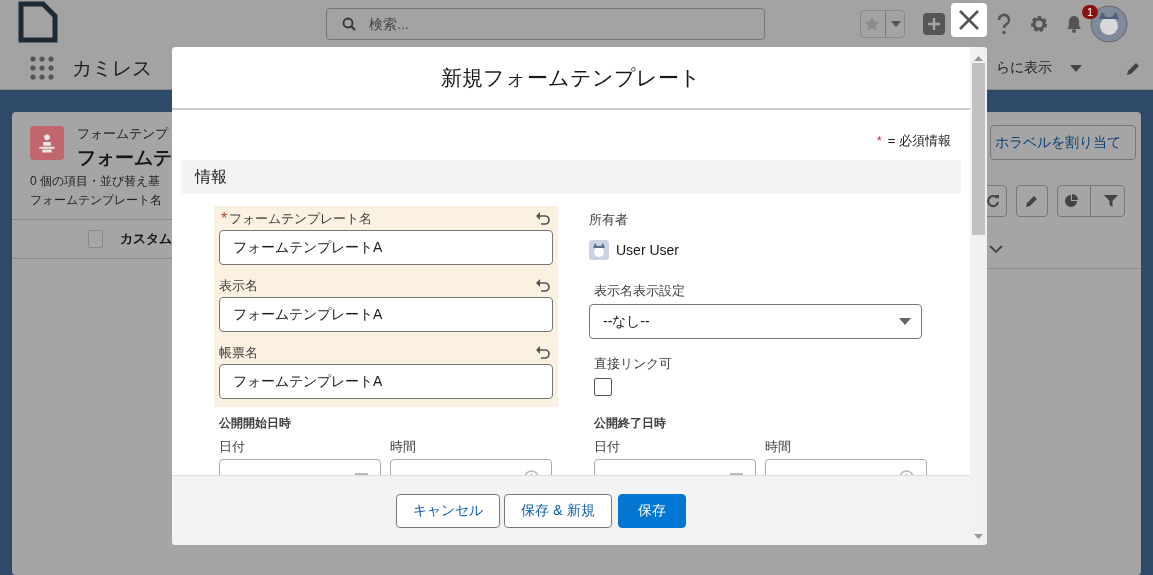 The height and width of the screenshot is (575, 1153). What do you see at coordinates (640, 291) in the screenshot?
I see `field-label: 表示名表示設定` at bounding box center [640, 291].